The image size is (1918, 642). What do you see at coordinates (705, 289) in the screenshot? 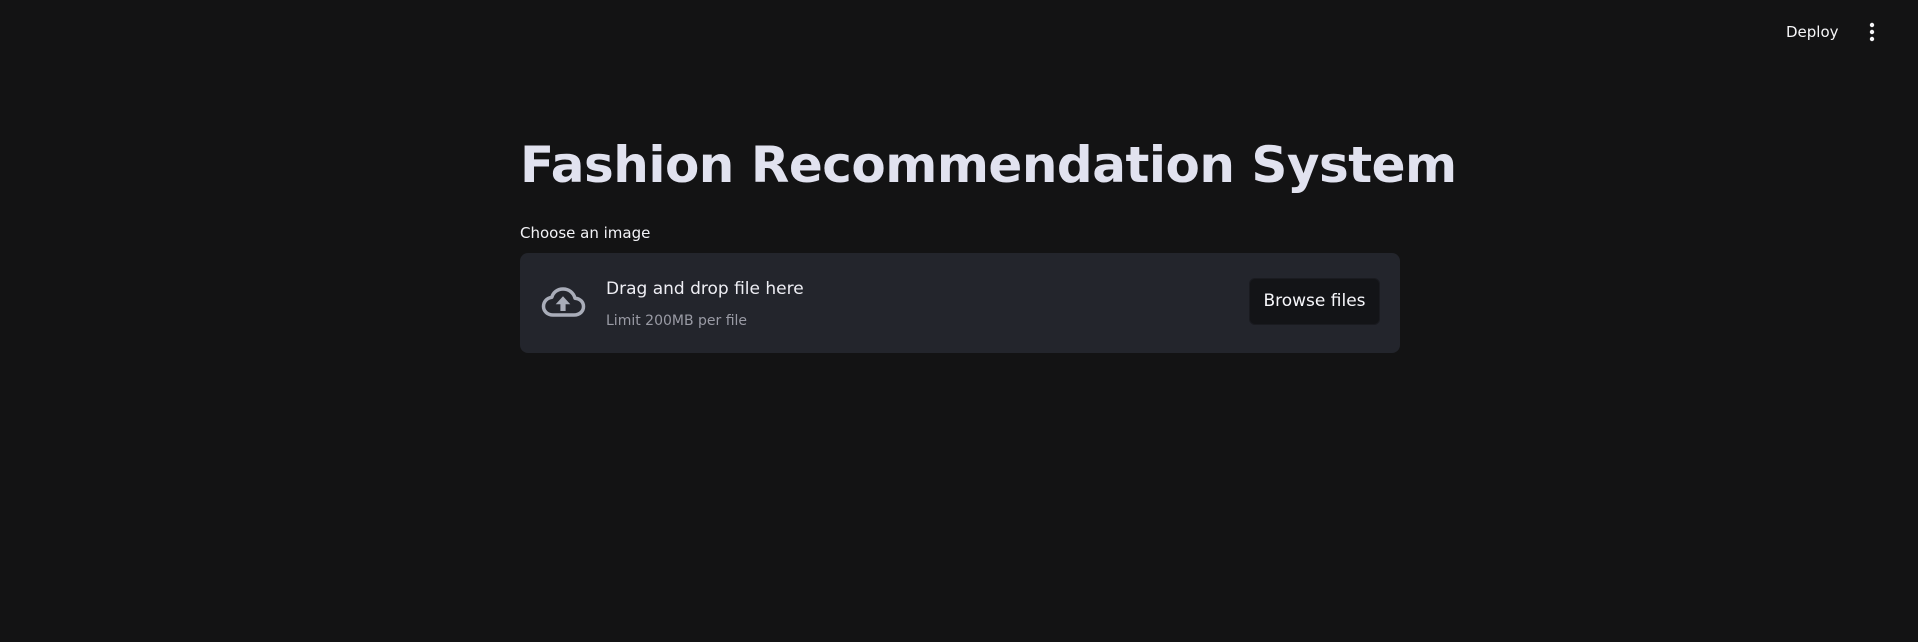
I see `dropzone-instruction: Drag and drop file here` at bounding box center [705, 289].